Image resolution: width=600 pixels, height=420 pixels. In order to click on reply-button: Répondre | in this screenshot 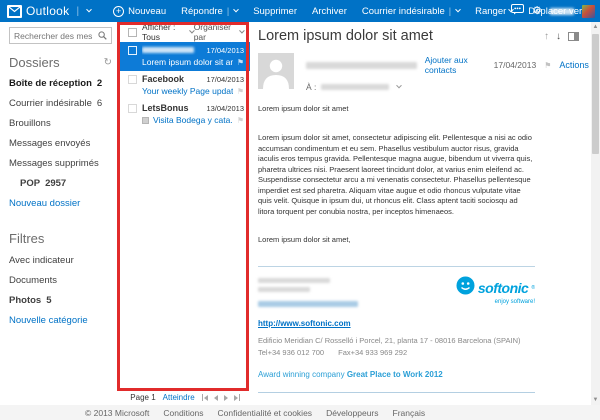, I will do `click(210, 11)`.